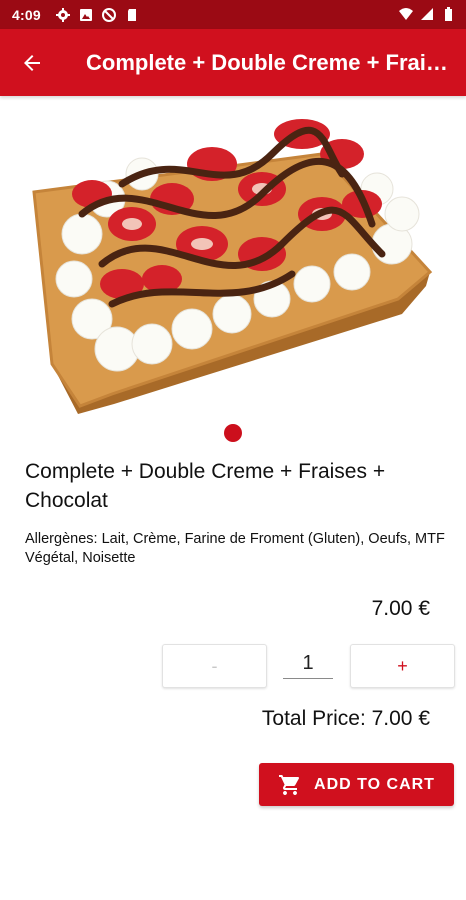 The height and width of the screenshot is (900, 466). I want to click on status-system-icons, so click(427, 14).